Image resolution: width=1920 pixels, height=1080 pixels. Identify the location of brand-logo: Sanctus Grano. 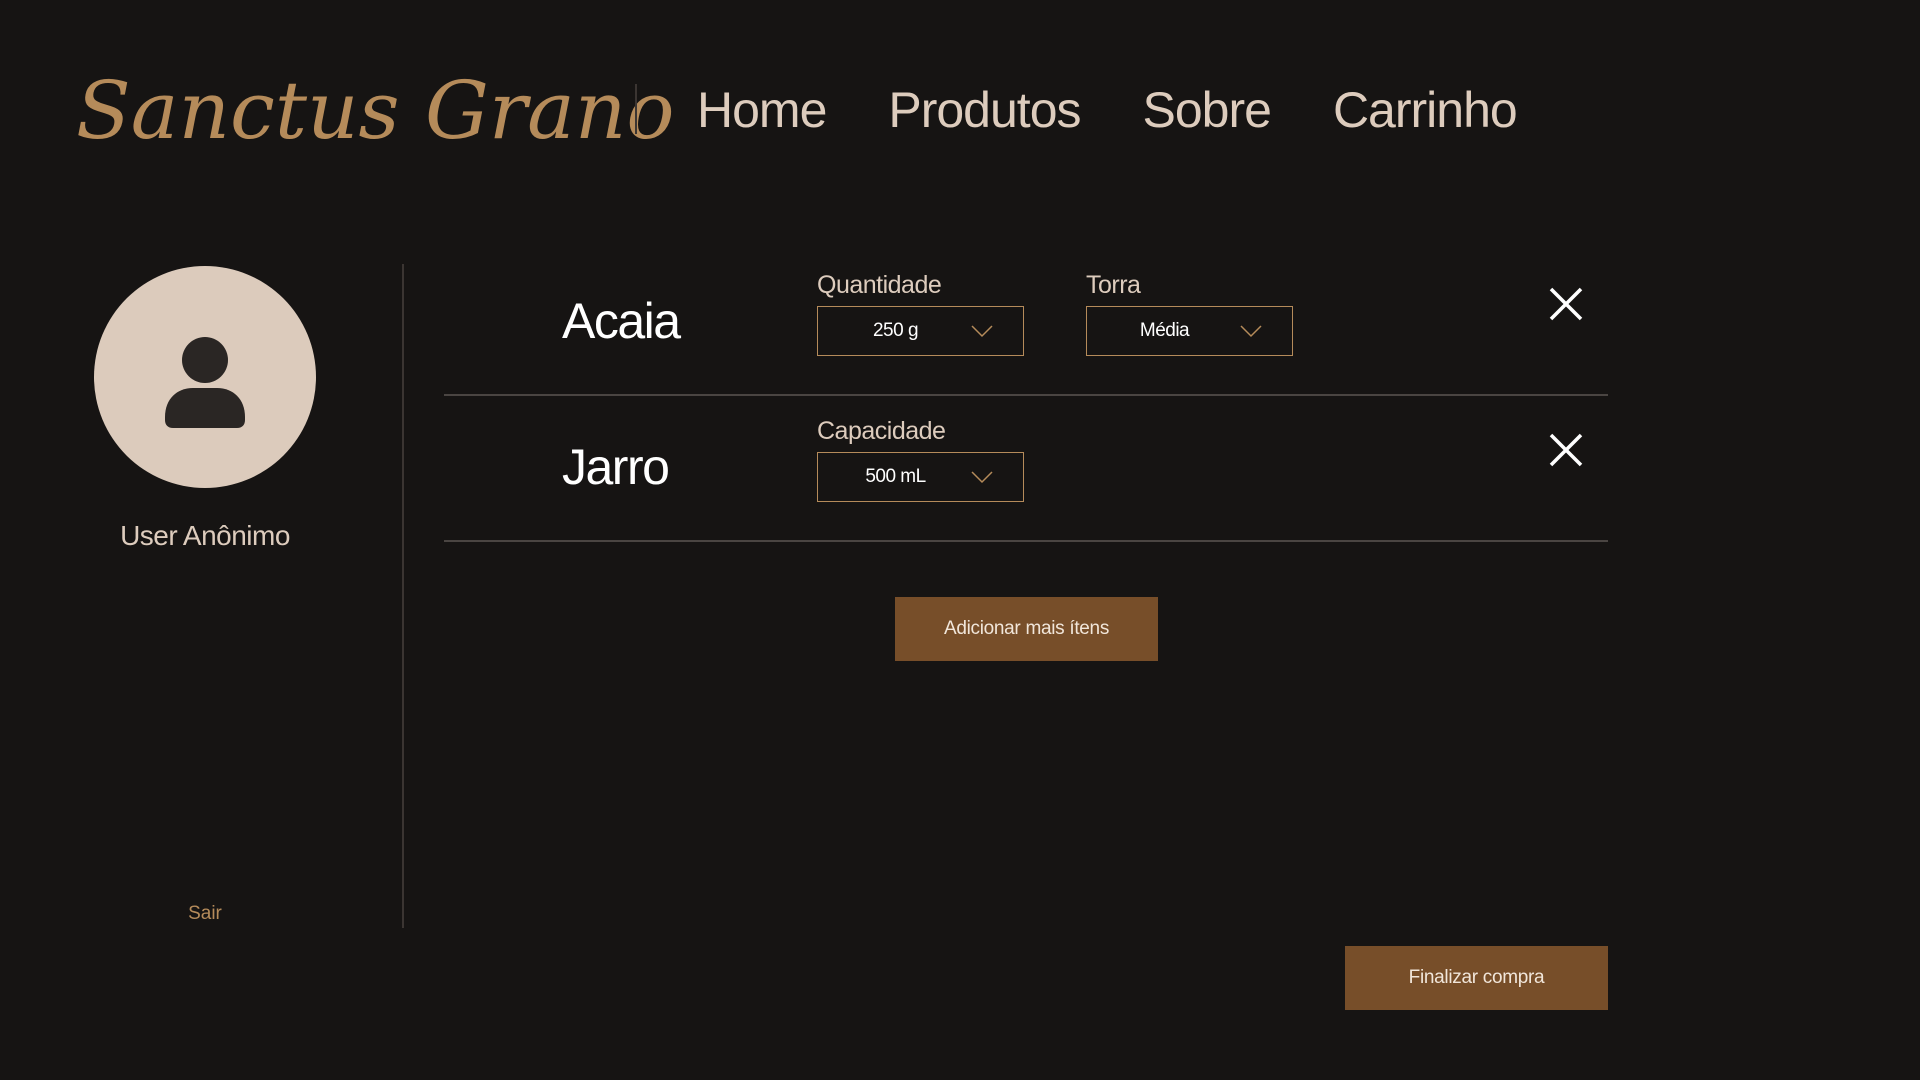
(375, 111).